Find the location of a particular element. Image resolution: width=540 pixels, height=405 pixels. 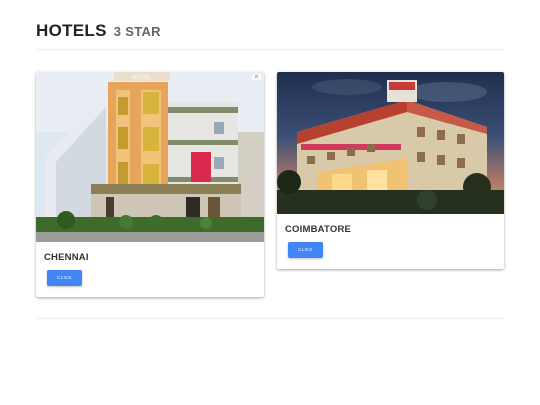

header-divider is located at coordinates (270, 49).